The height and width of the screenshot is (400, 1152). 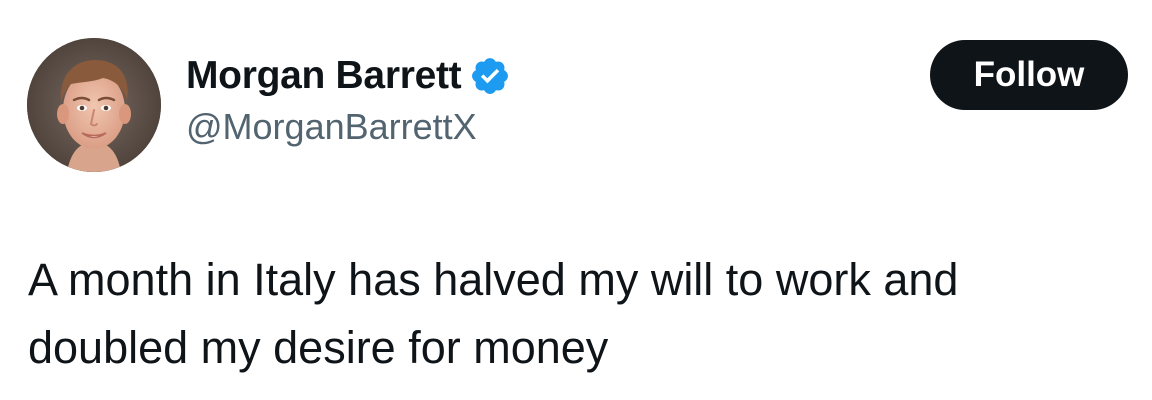 I want to click on display-name: Morgan Barrett, so click(x=324, y=76).